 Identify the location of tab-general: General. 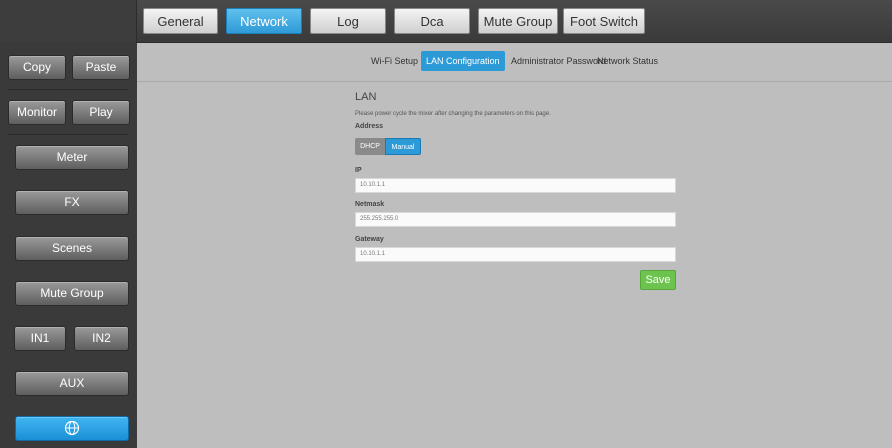
(180, 21).